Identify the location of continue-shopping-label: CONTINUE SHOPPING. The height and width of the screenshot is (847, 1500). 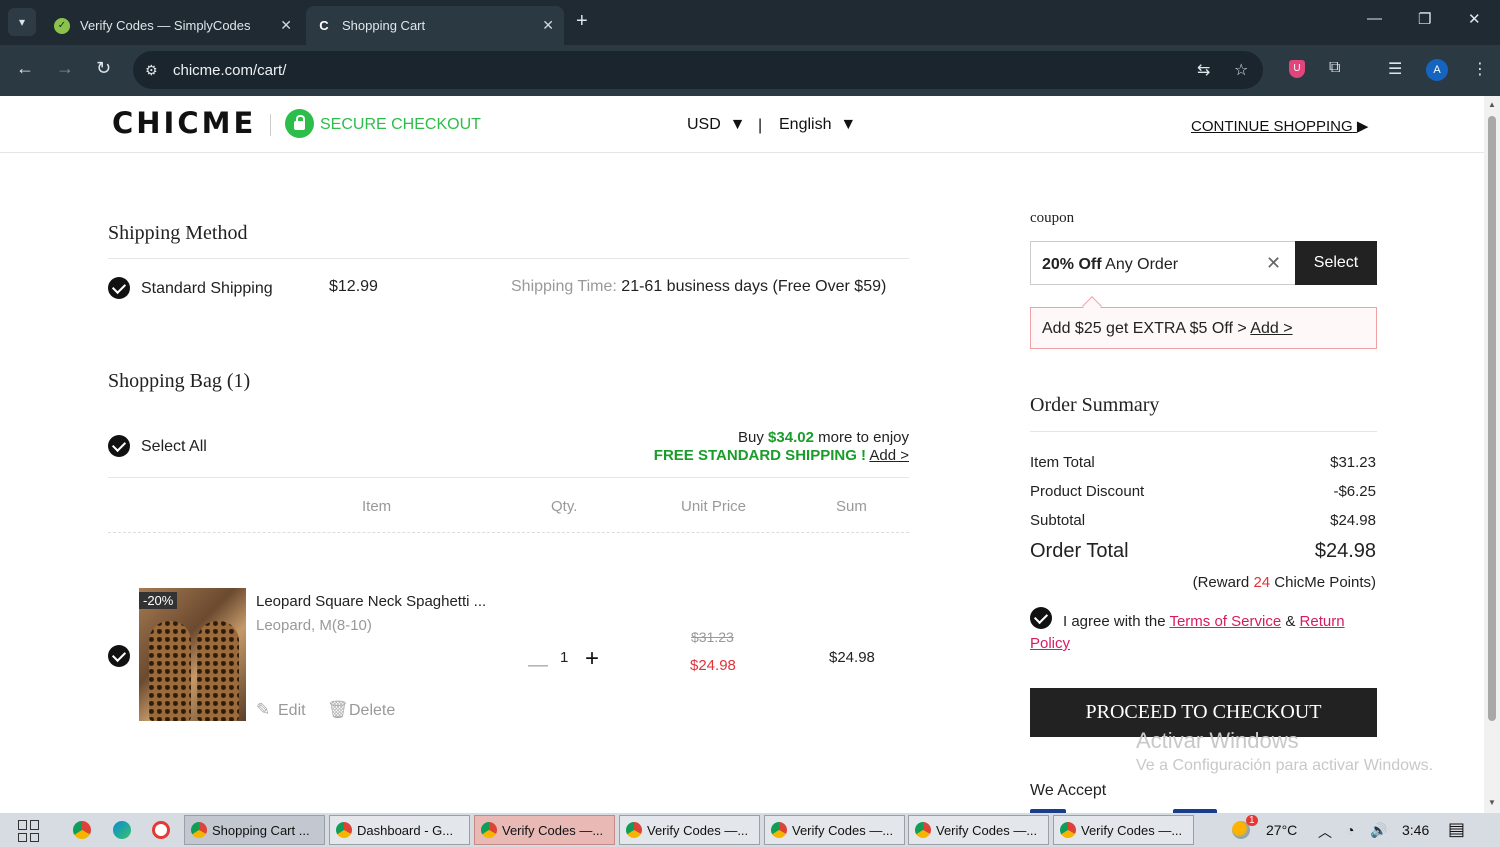
(1272, 126).